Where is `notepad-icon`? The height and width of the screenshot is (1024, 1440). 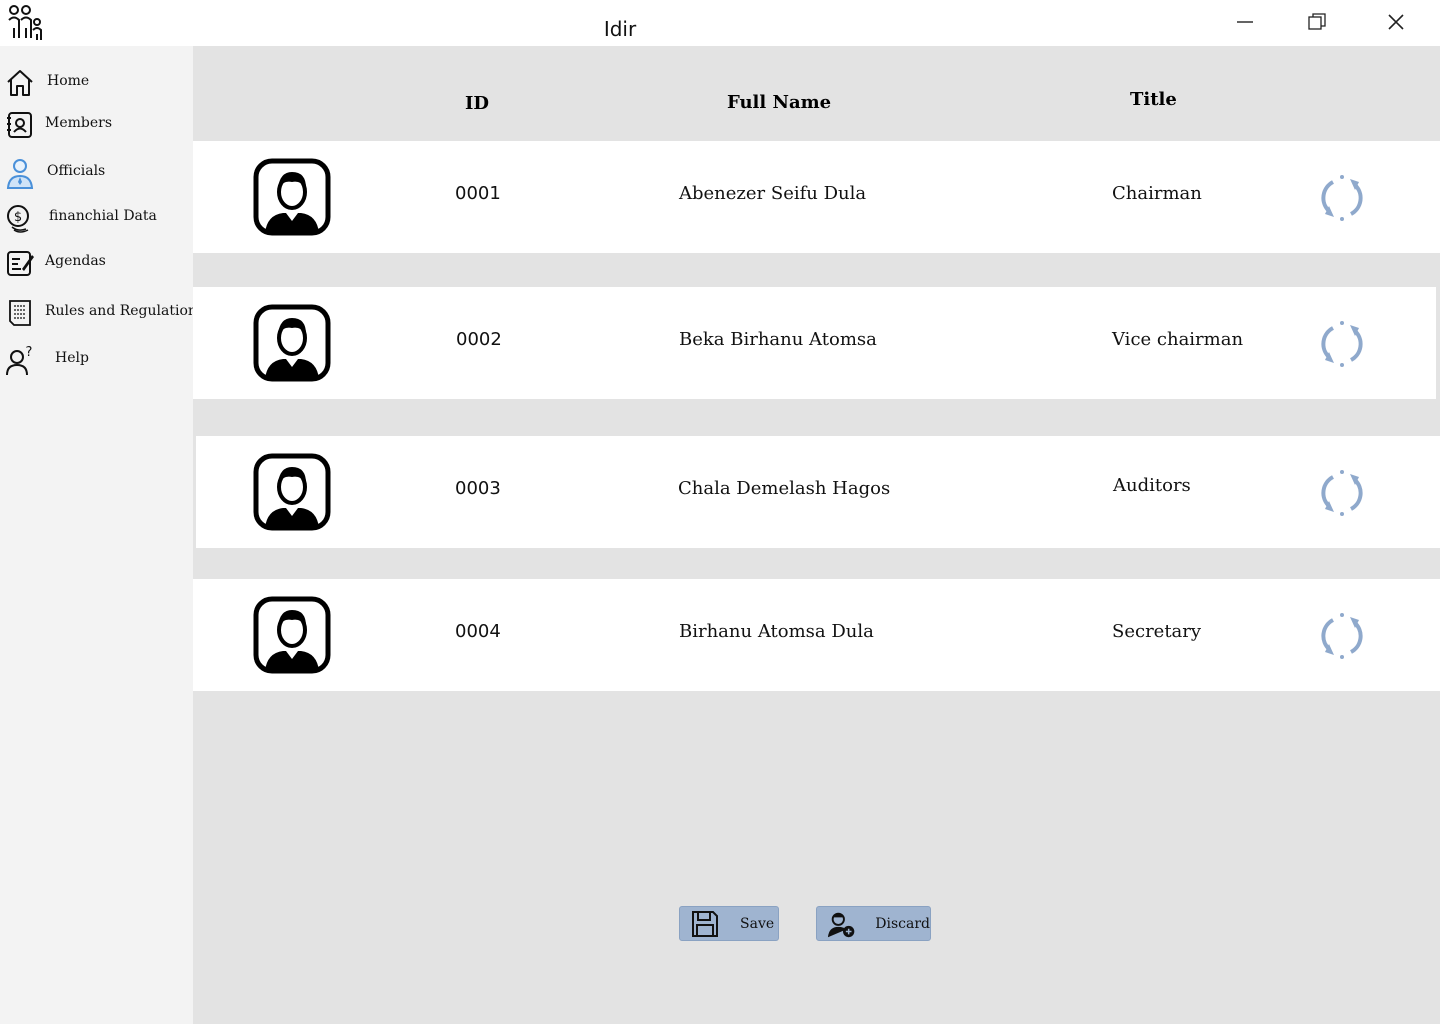 notepad-icon is located at coordinates (20, 263).